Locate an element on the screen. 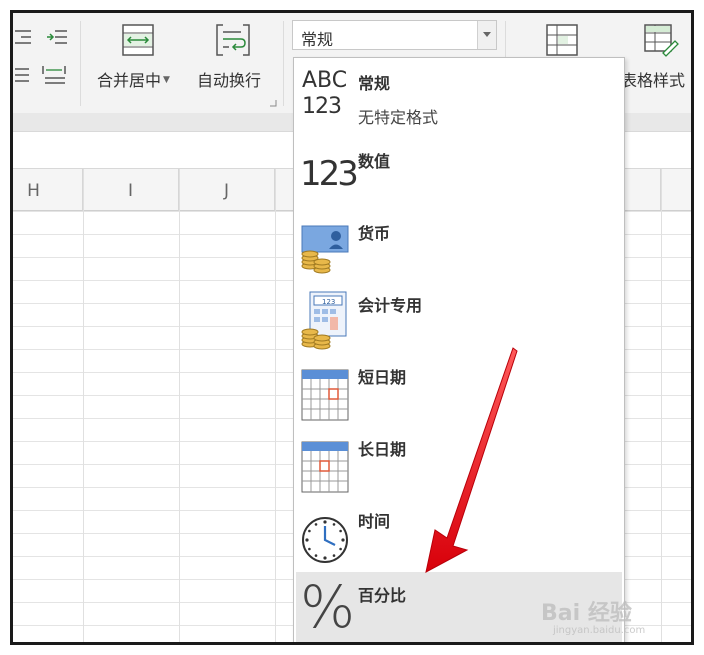 The width and height of the screenshot is (704, 655). watermark-subtext: jingyan.baidu.com is located at coordinates (599, 630).